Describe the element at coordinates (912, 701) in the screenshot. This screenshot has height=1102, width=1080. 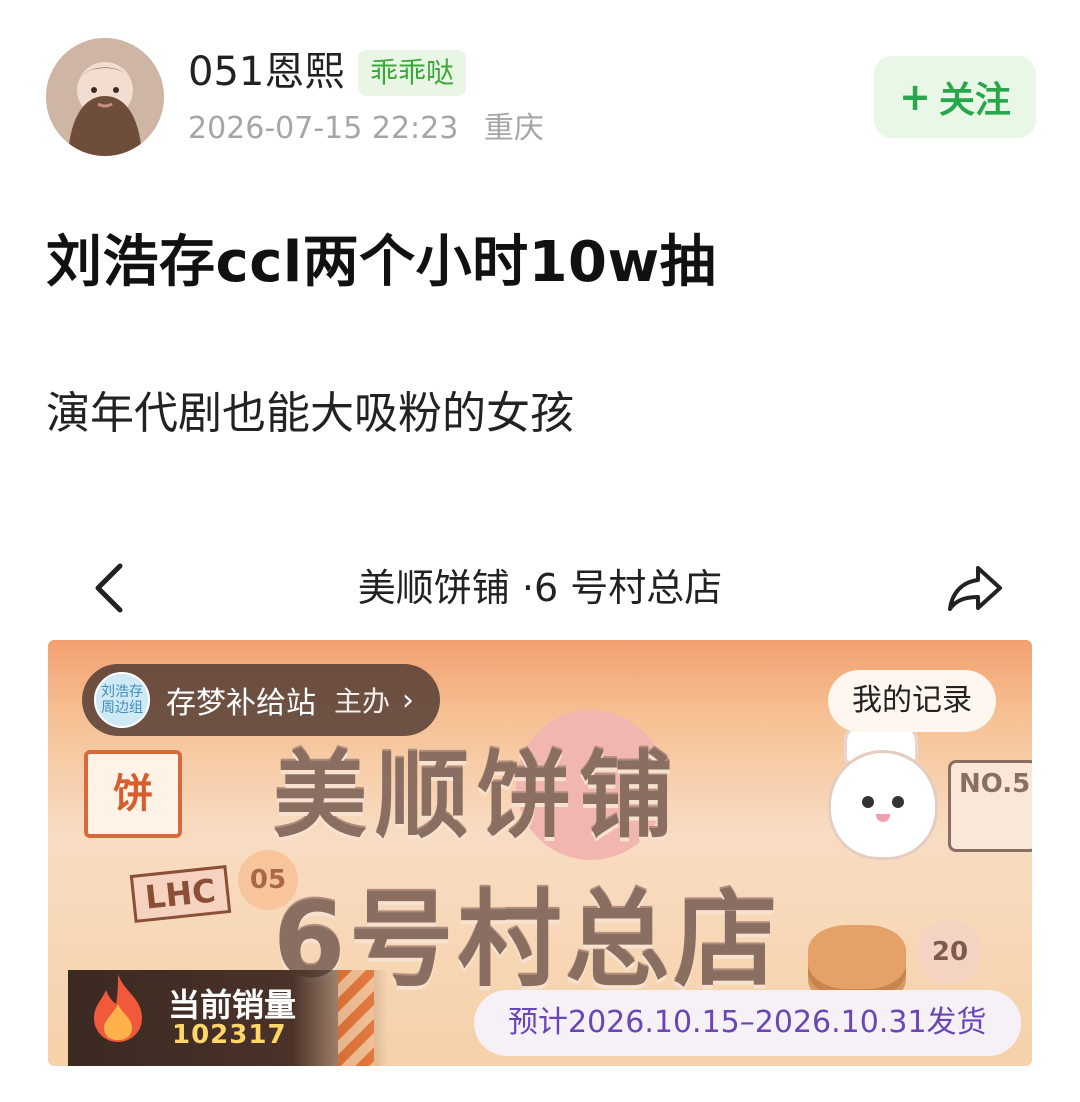
I see `my-records-button: 我的记录` at that location.